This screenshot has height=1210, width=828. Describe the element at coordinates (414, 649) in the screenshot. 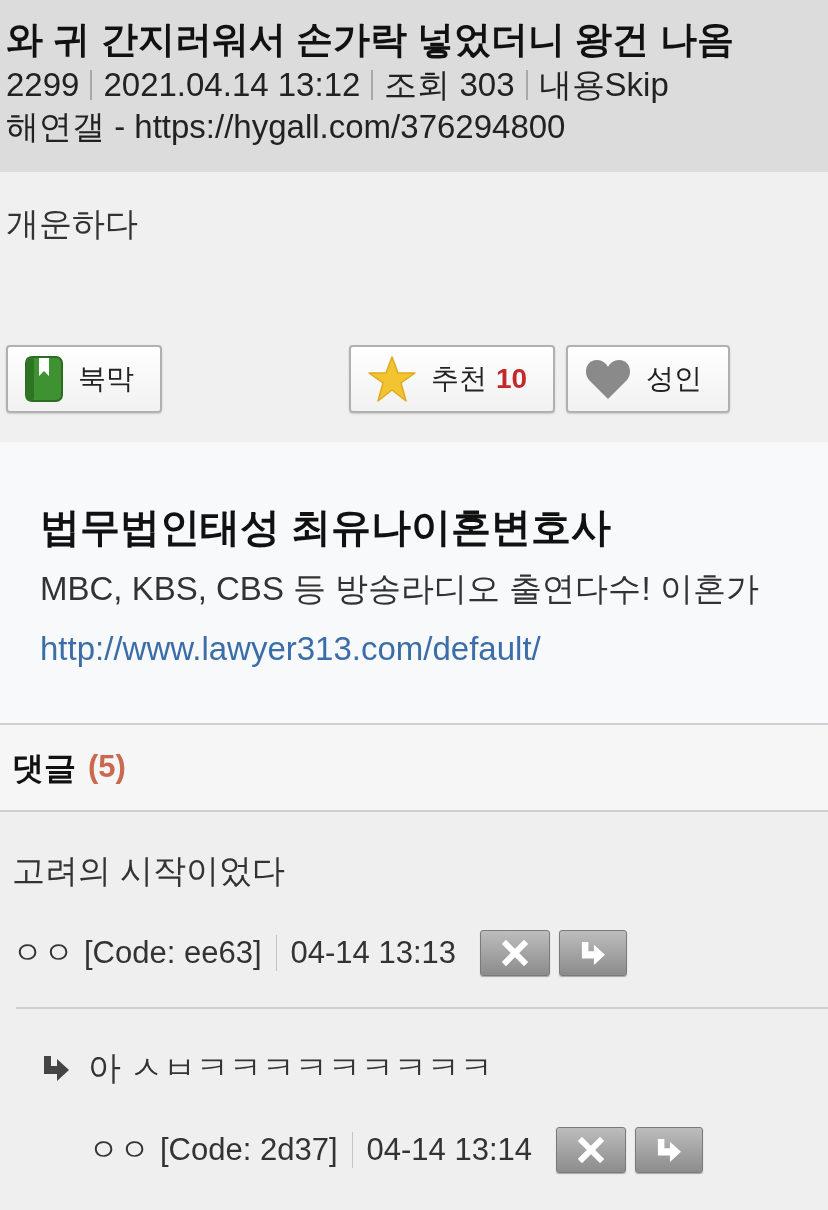

I see `ad-link: http://www.lawyer313.com/default/` at that location.